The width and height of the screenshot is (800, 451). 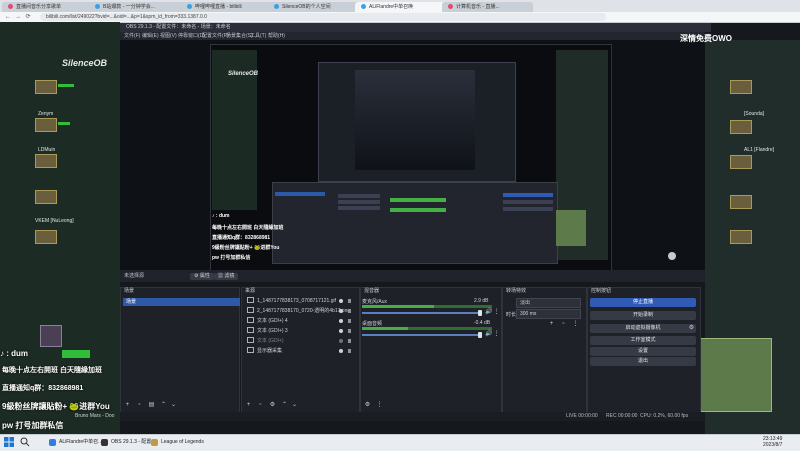 I want to click on filters-button: ▦ 滤镜, so click(x=226, y=276).